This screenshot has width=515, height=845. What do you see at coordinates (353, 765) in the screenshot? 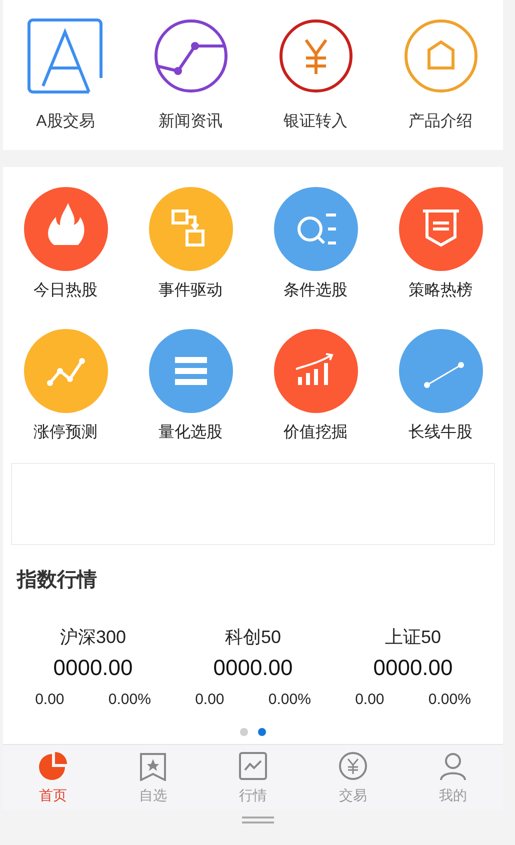
I see `yen-circle-icon` at bounding box center [353, 765].